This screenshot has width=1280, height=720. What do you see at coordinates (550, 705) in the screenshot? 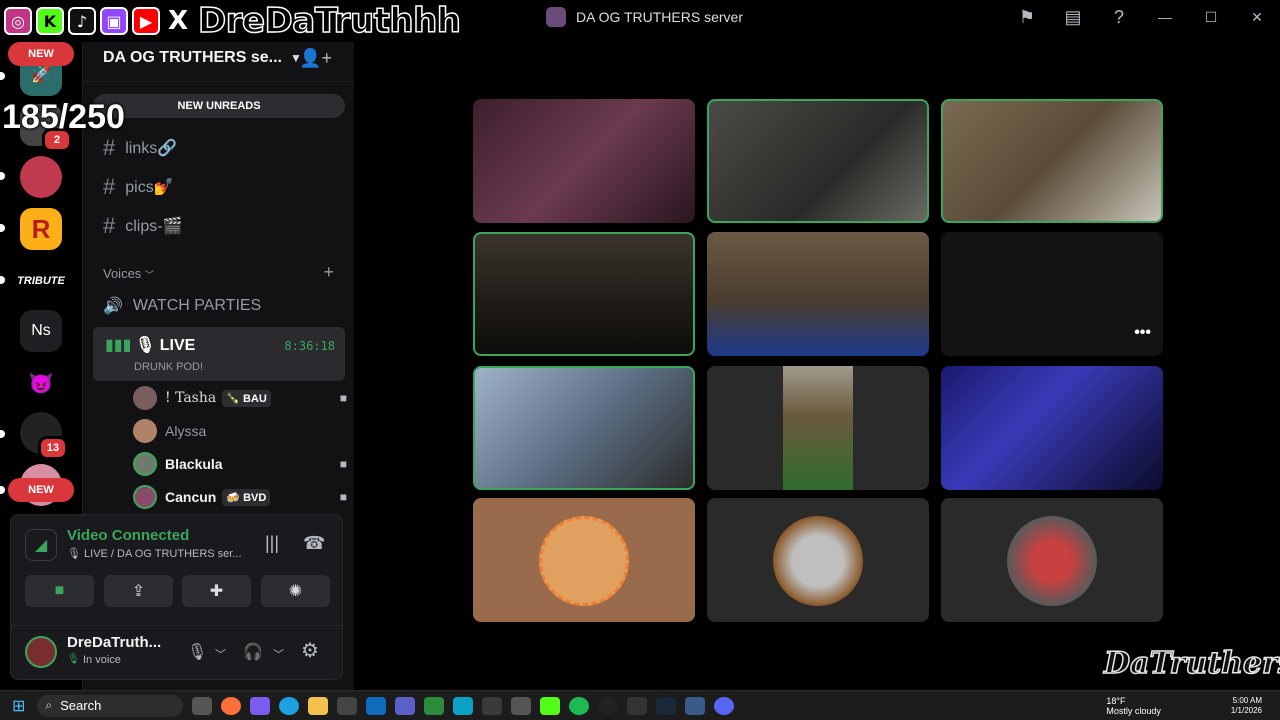
I see `kick-icon` at bounding box center [550, 705].